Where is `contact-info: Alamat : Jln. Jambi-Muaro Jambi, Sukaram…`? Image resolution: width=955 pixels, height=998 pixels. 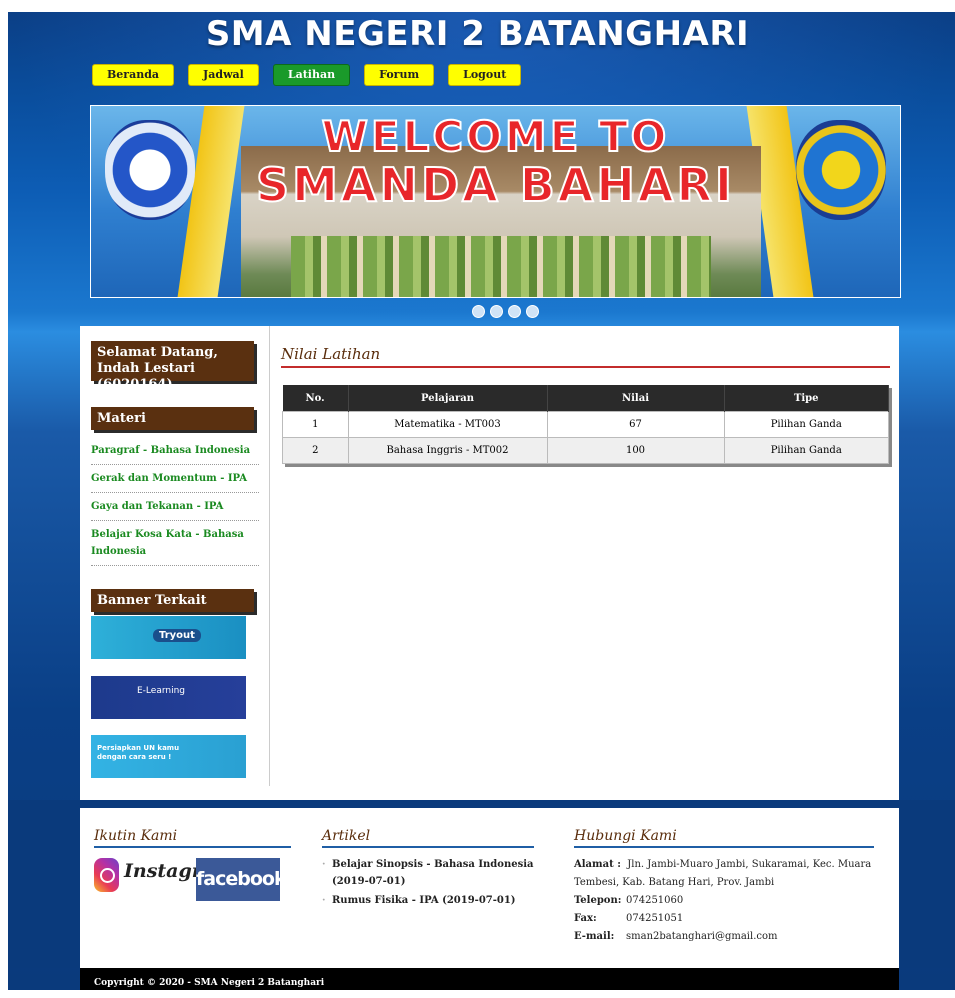 contact-info: Alamat : Jln. Jambi-Muaro Jambi, Sukaram… is located at coordinates (724, 901).